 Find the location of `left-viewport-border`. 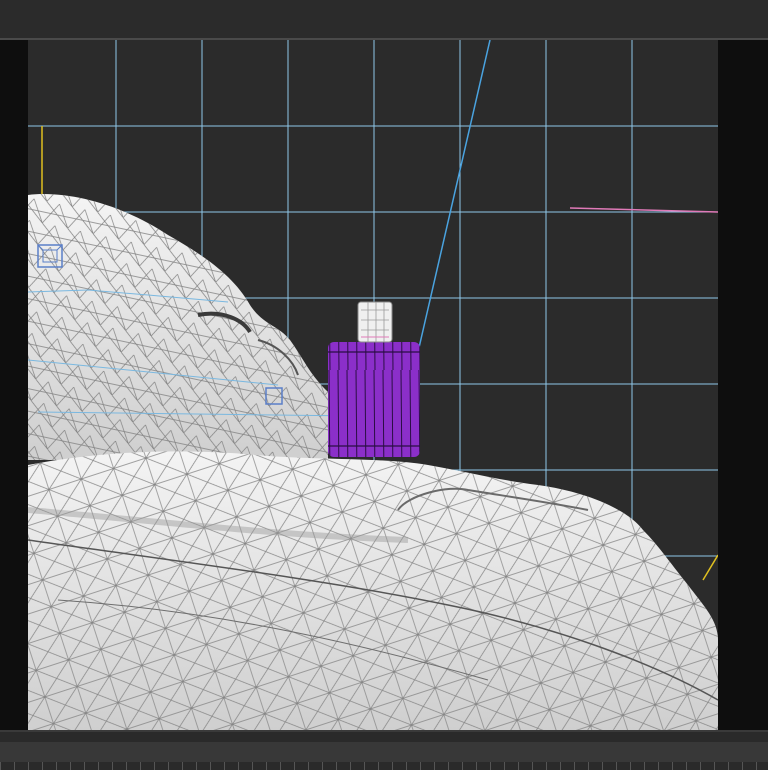

left-viewport-border is located at coordinates (14, 385).